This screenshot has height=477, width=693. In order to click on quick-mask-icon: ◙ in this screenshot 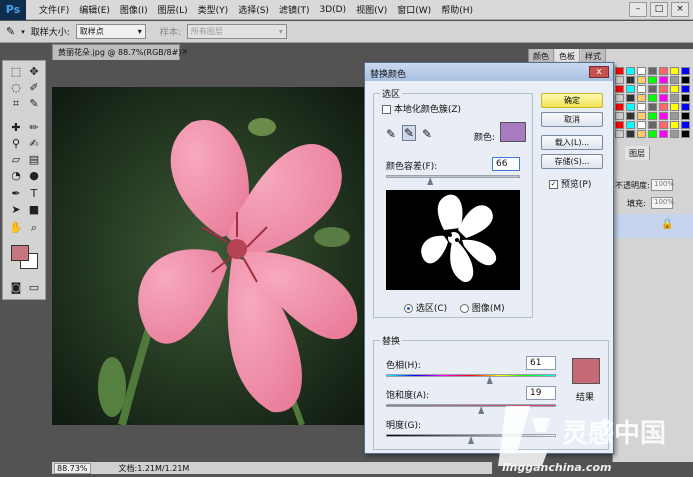, I will do `click(16, 288)`.